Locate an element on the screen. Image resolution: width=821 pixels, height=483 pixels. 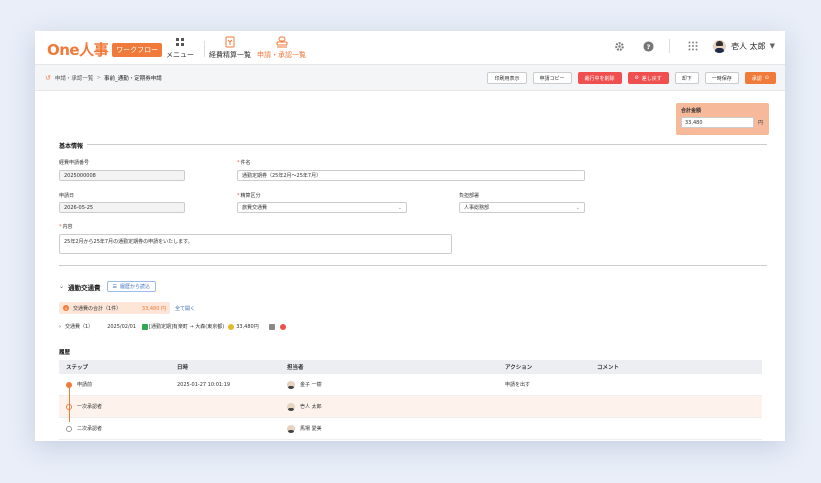
delete-in-progress-button: 裁行中を削除 is located at coordinates (599, 78).